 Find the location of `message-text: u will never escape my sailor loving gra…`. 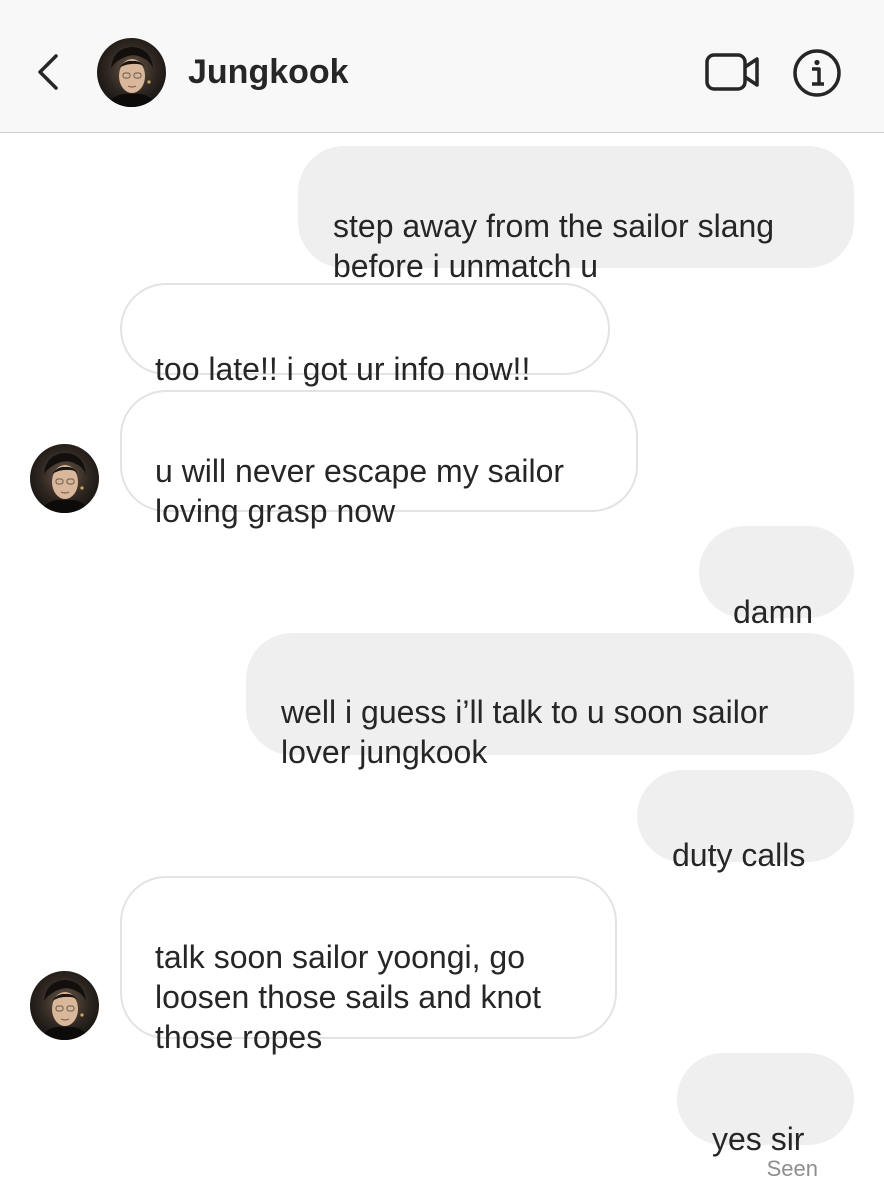

message-text: u will never escape my sailor loving gra… is located at coordinates (360, 491).